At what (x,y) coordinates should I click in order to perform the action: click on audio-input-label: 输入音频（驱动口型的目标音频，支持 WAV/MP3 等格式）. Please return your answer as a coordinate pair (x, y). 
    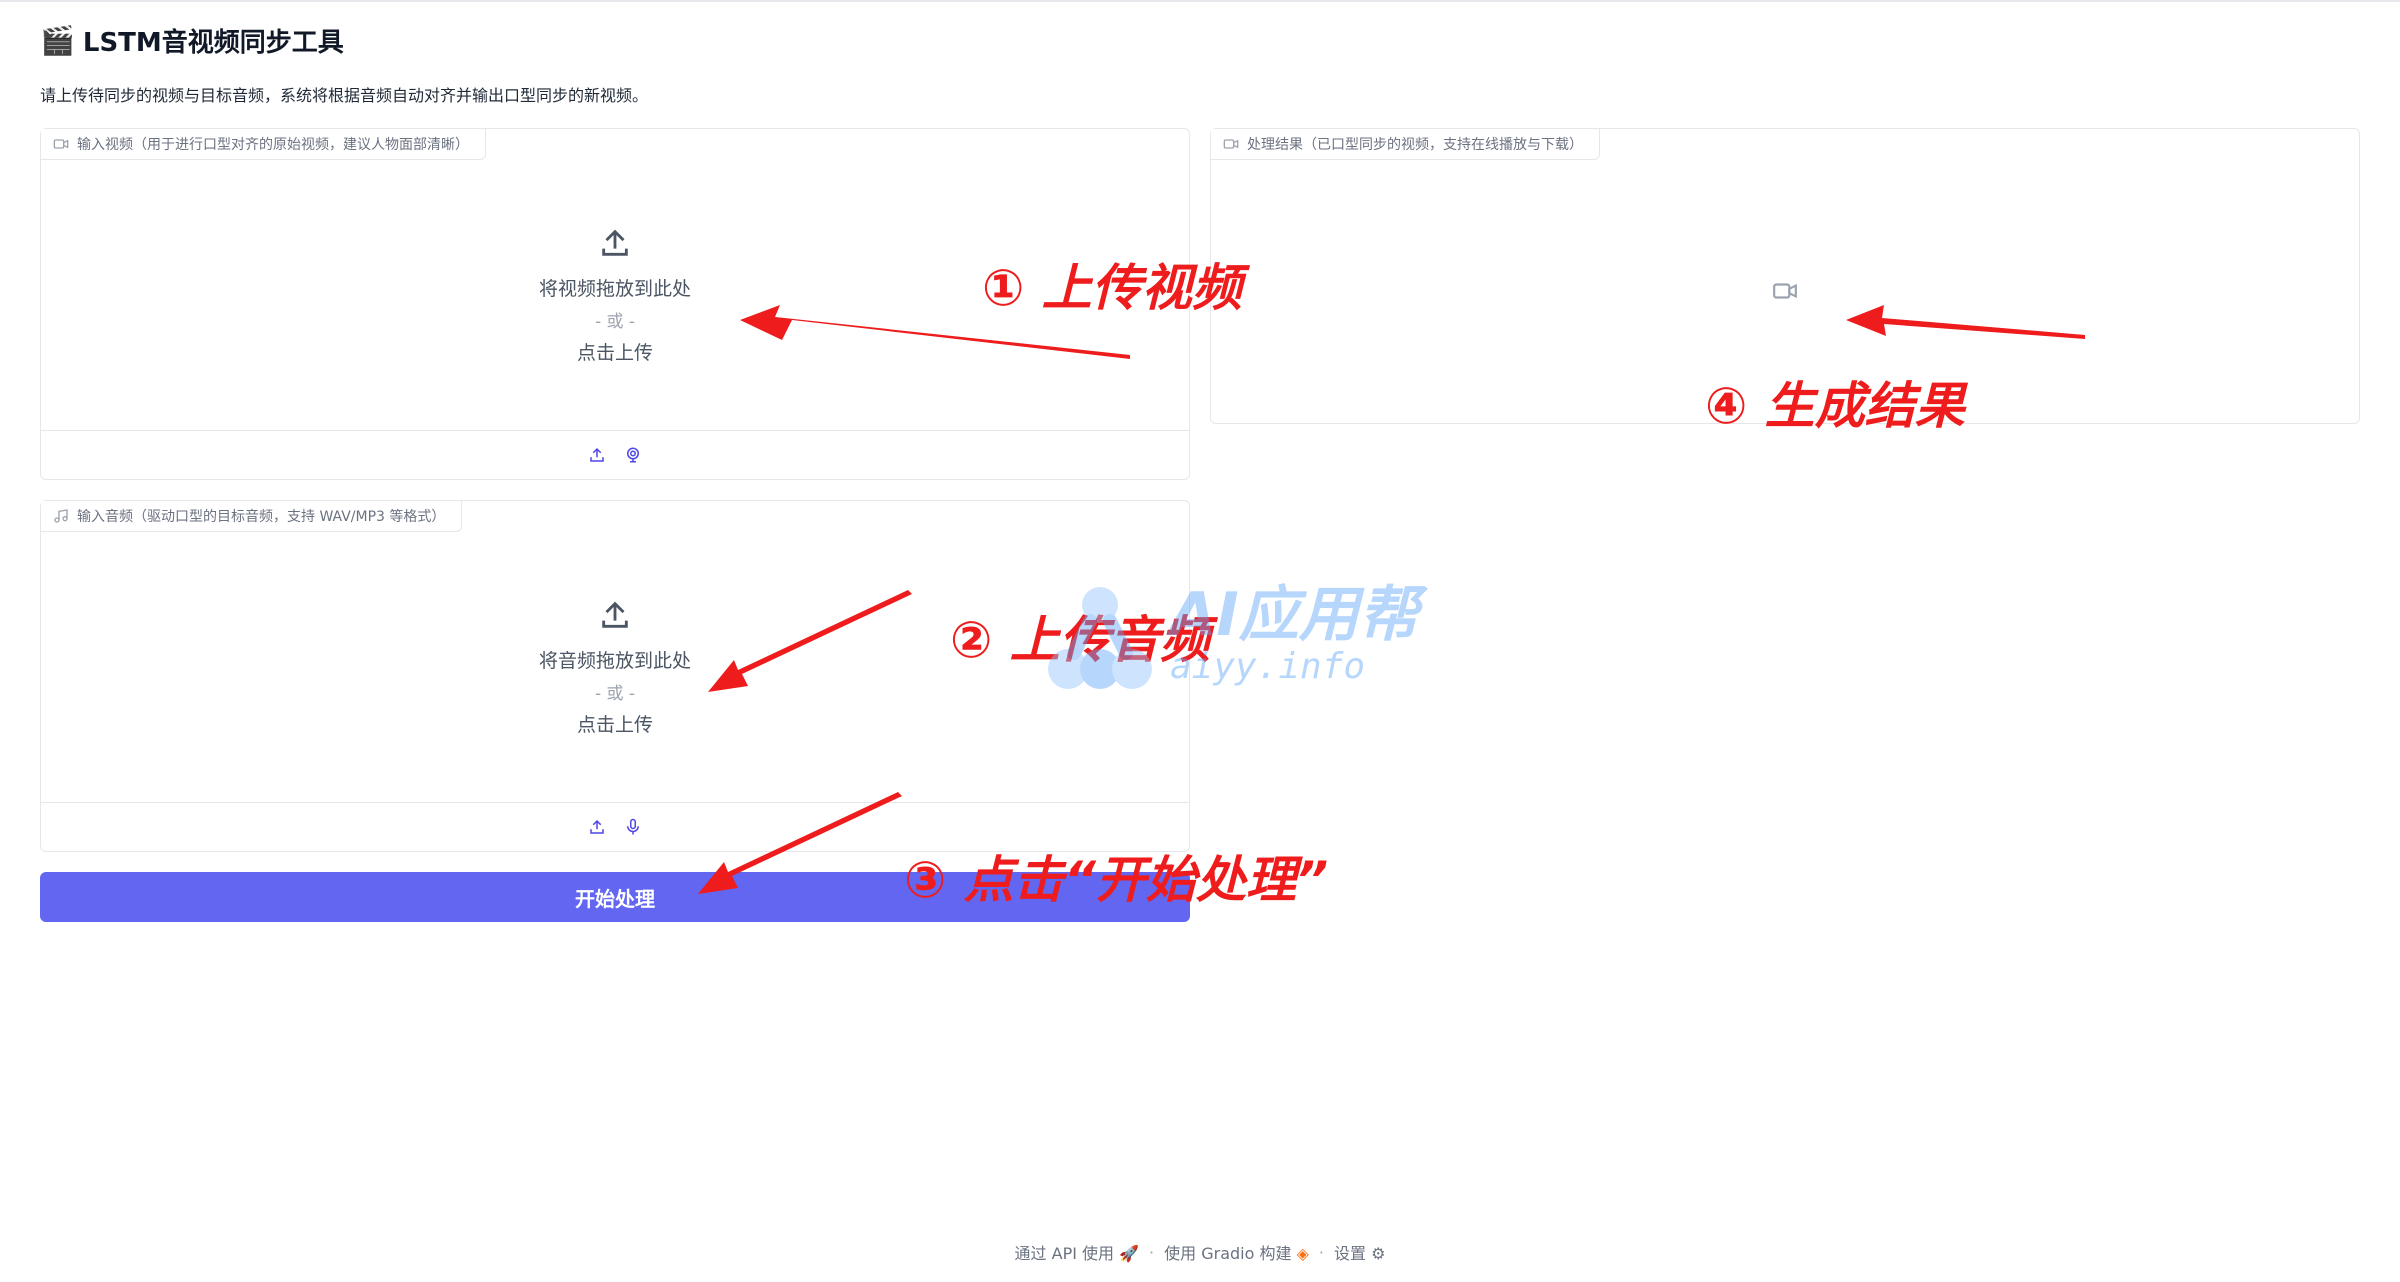
    Looking at the image, I should click on (252, 516).